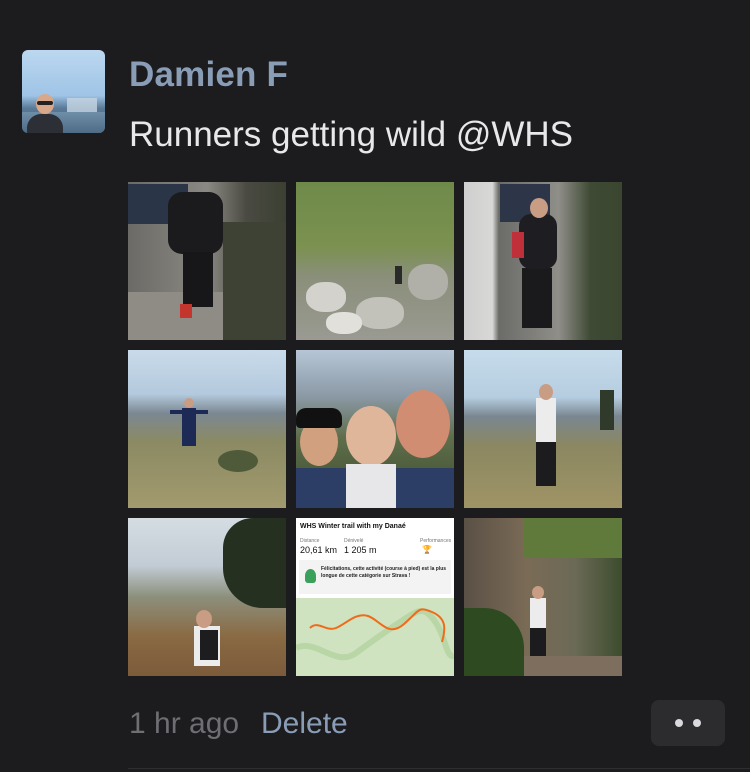  I want to click on delete-link: Delete, so click(304, 724).